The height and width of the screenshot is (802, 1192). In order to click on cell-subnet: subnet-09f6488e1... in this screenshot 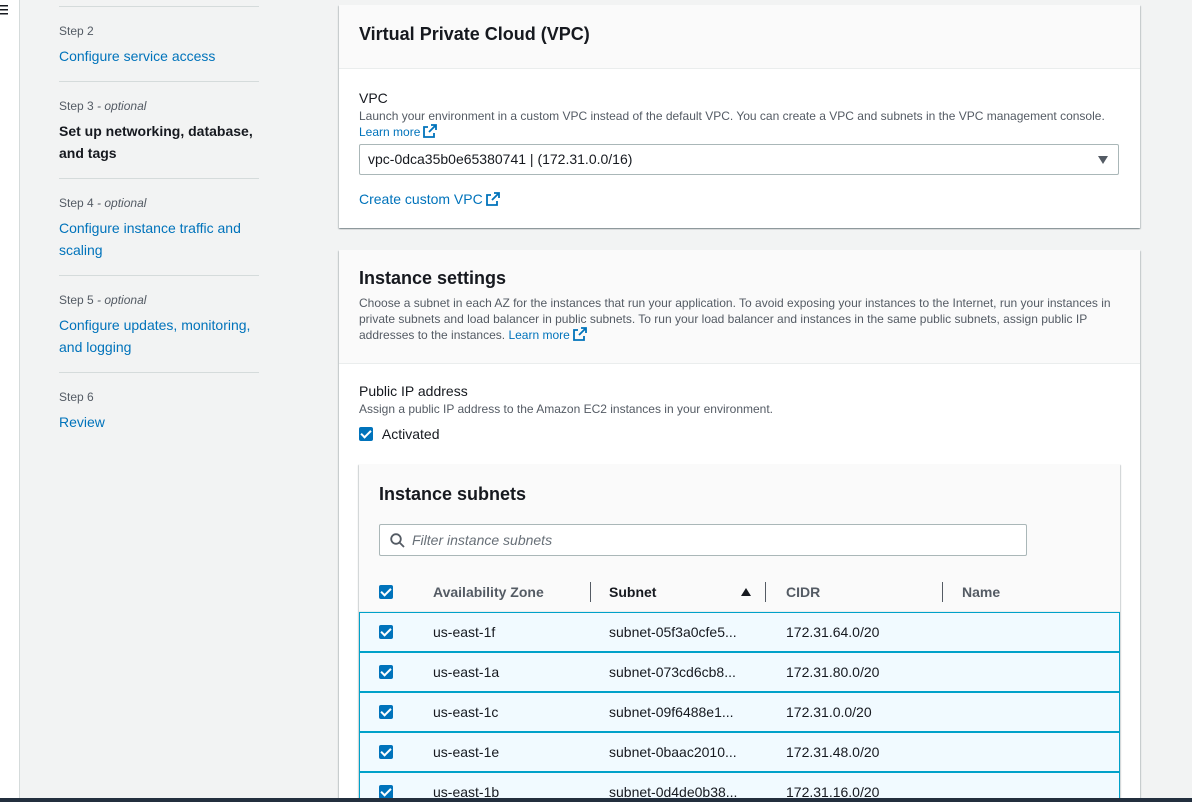, I will do `click(671, 712)`.